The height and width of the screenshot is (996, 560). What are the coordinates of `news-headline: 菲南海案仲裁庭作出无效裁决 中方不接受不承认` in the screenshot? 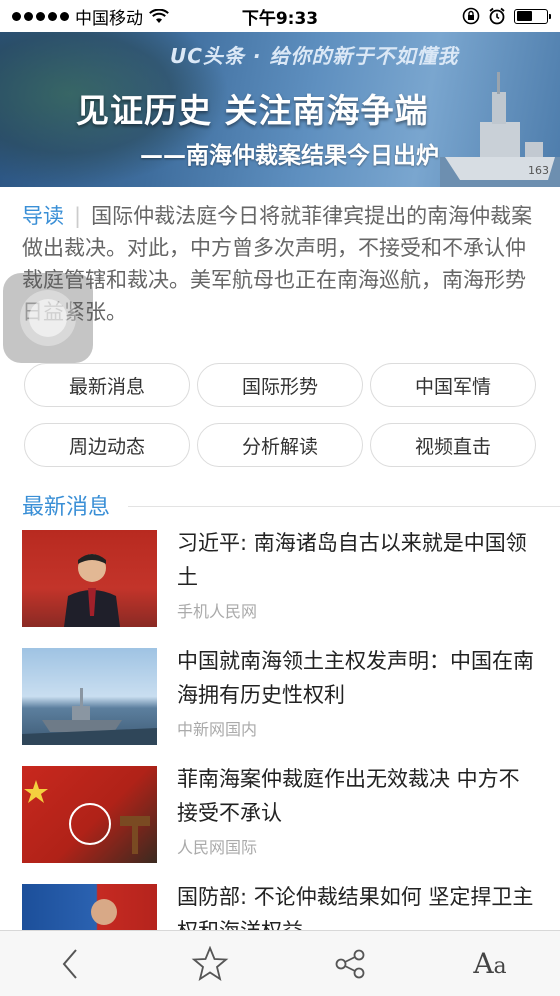 It's located at (348, 796).